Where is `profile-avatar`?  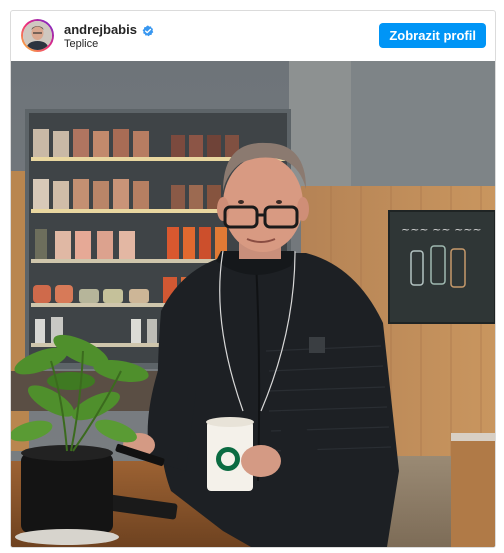
profile-avatar is located at coordinates (37, 35).